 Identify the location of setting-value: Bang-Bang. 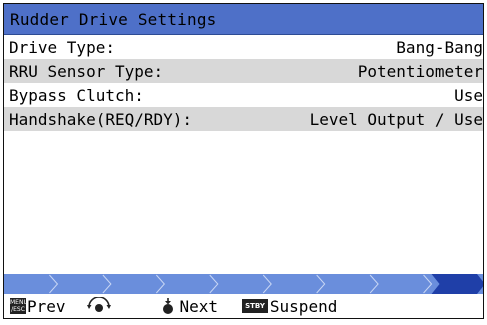
(439, 47).